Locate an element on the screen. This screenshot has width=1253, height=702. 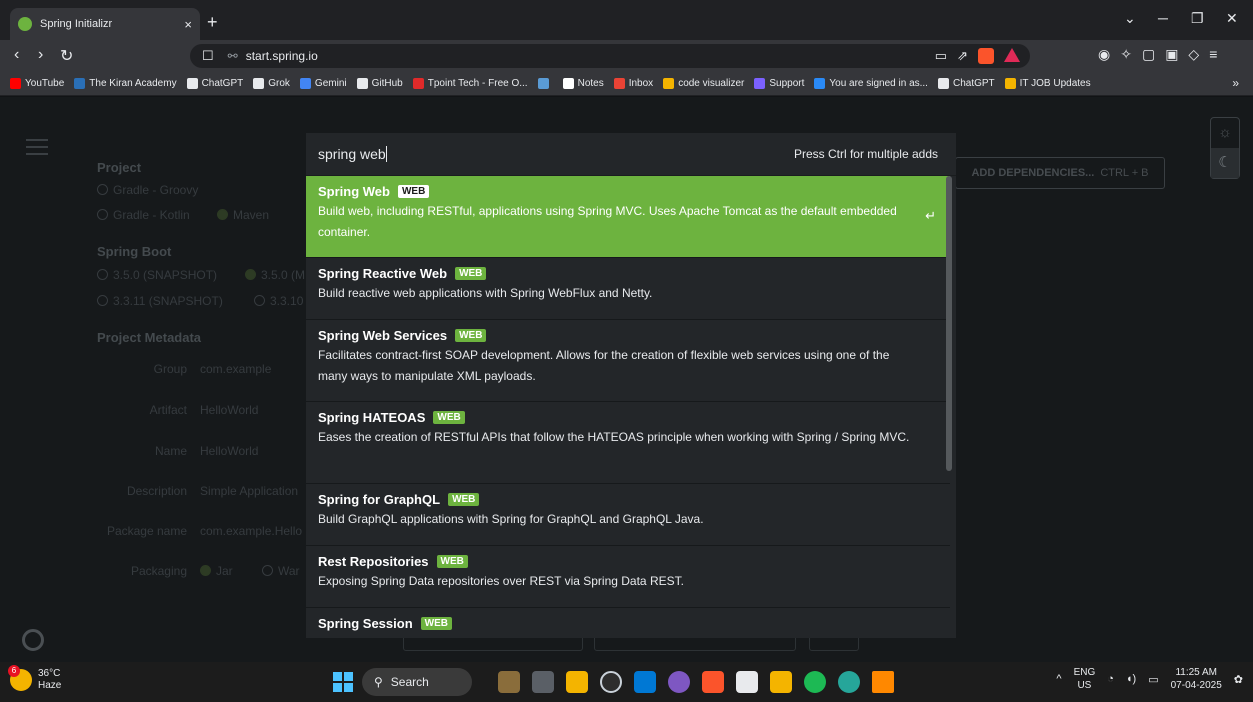
option-gradle-kotlin: Gradle - Kotlin is located at coordinates (143, 215).